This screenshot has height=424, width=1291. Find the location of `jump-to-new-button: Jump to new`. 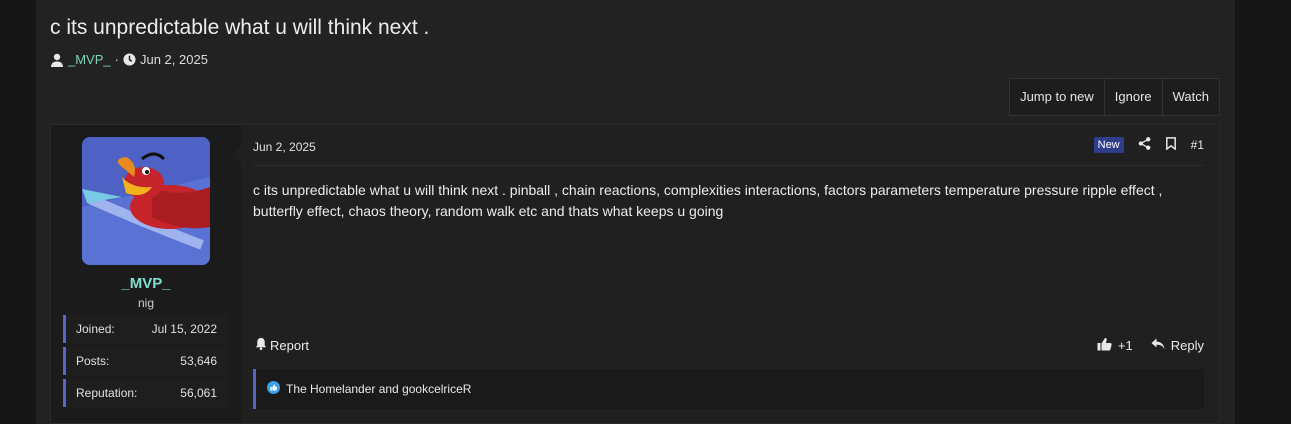

jump-to-new-button: Jump to new is located at coordinates (1057, 97).